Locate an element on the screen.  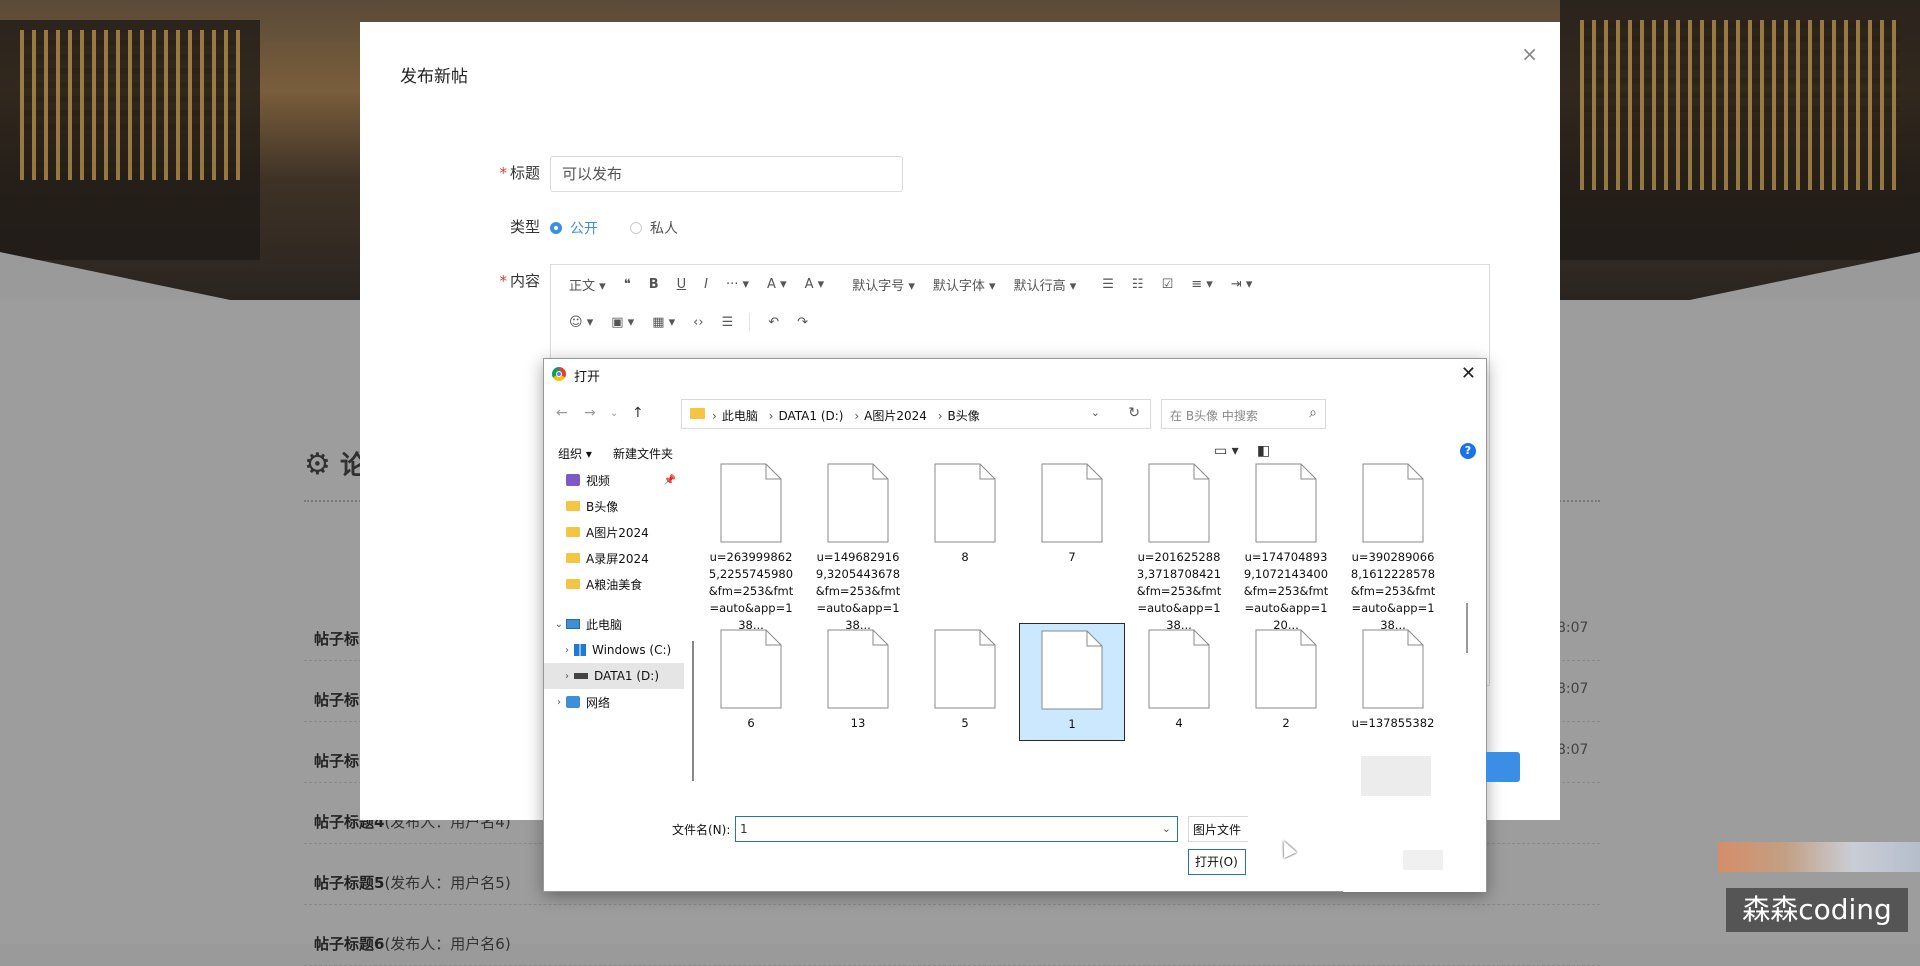
filetype-select: 图片文件 is located at coordinates (1218, 829).